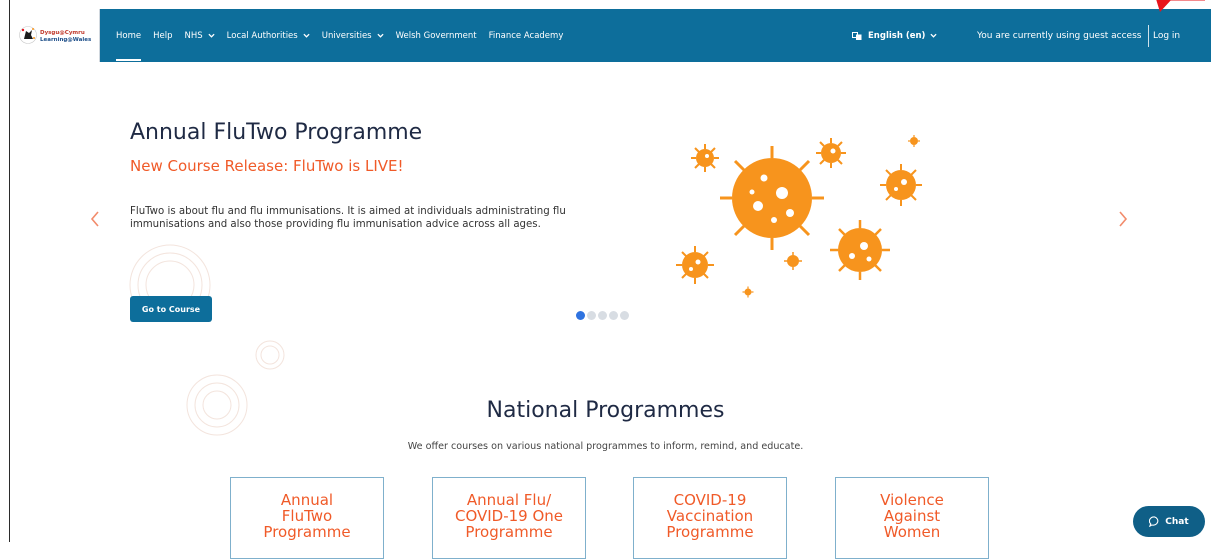 The image size is (1211, 559). I want to click on nav-item-local-authorities: Local Authorities, so click(268, 35).